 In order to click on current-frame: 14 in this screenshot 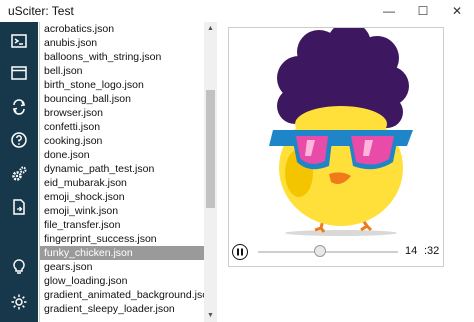, I will do `click(411, 251)`.